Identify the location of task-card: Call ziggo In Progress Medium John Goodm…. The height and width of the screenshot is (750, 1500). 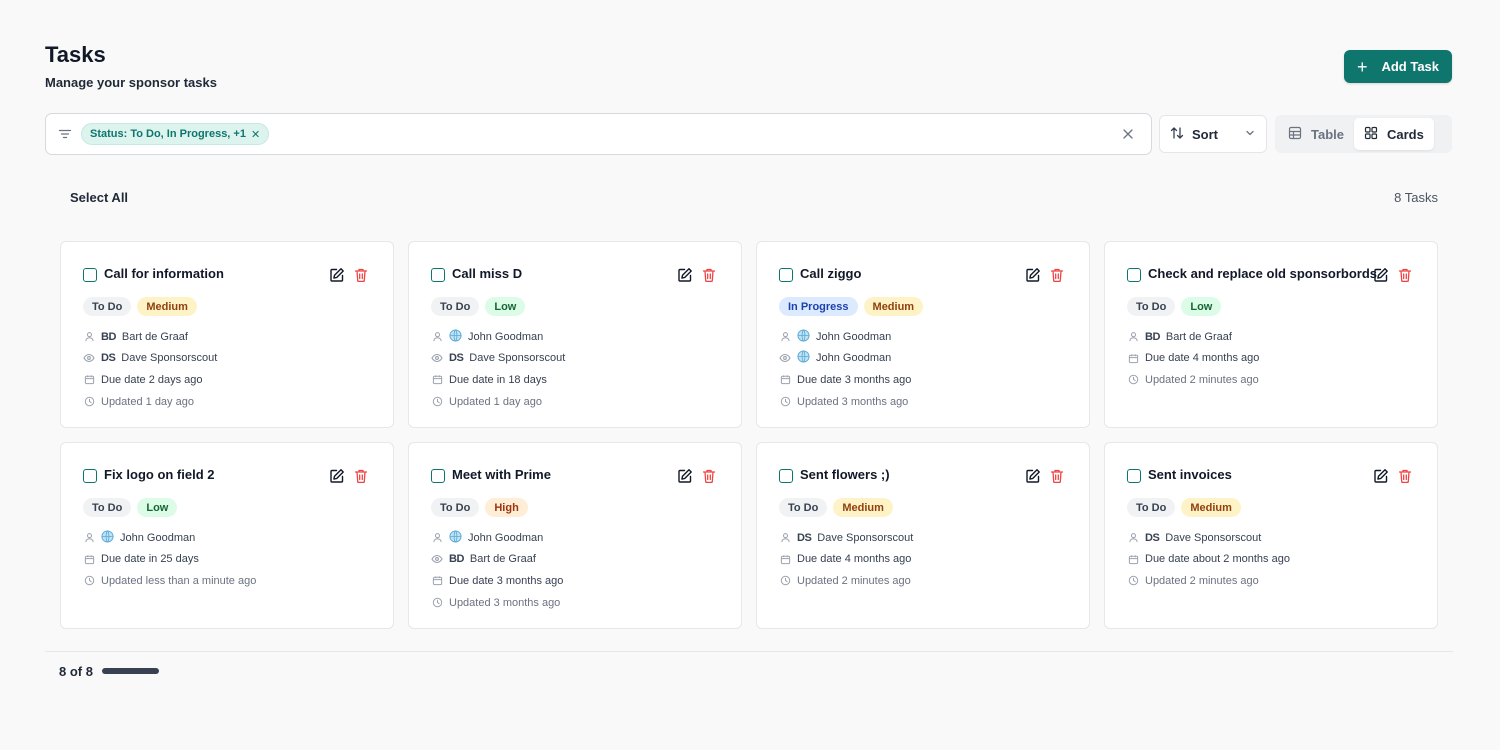
(923, 334).